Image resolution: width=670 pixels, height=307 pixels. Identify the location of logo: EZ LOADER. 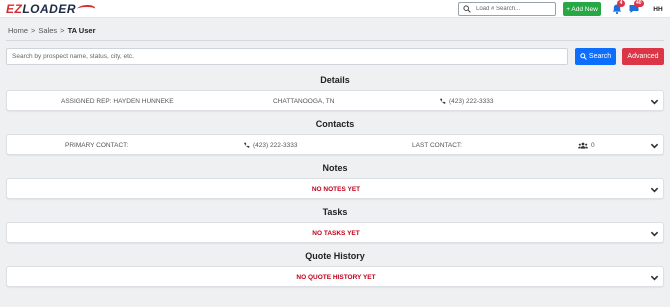
(51, 9).